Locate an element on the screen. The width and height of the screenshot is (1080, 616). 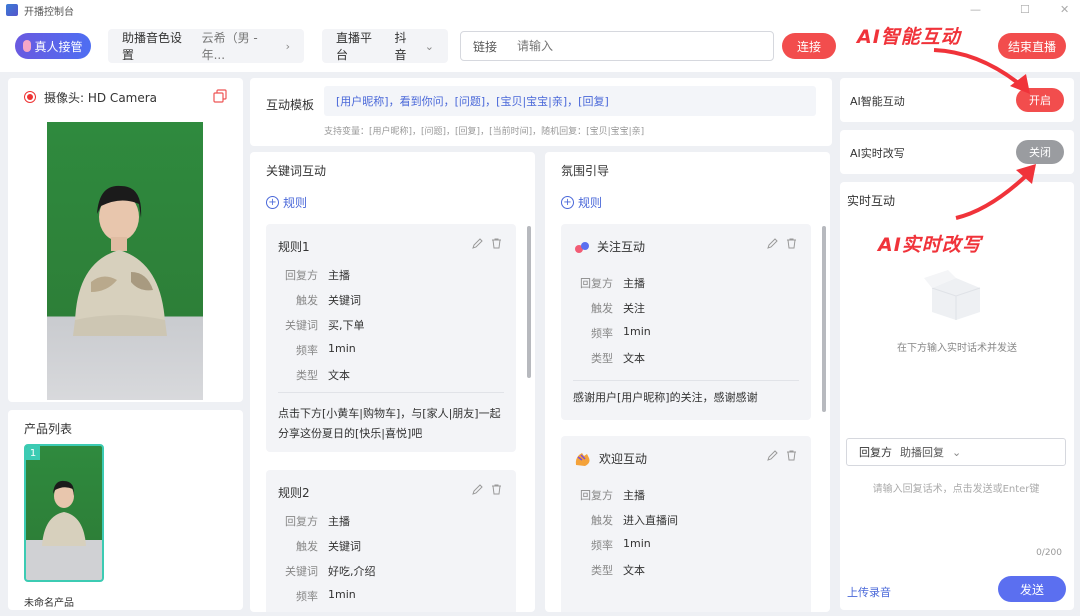
empty-hint: 在下方输入实时话术并发送 is located at coordinates (957, 348).